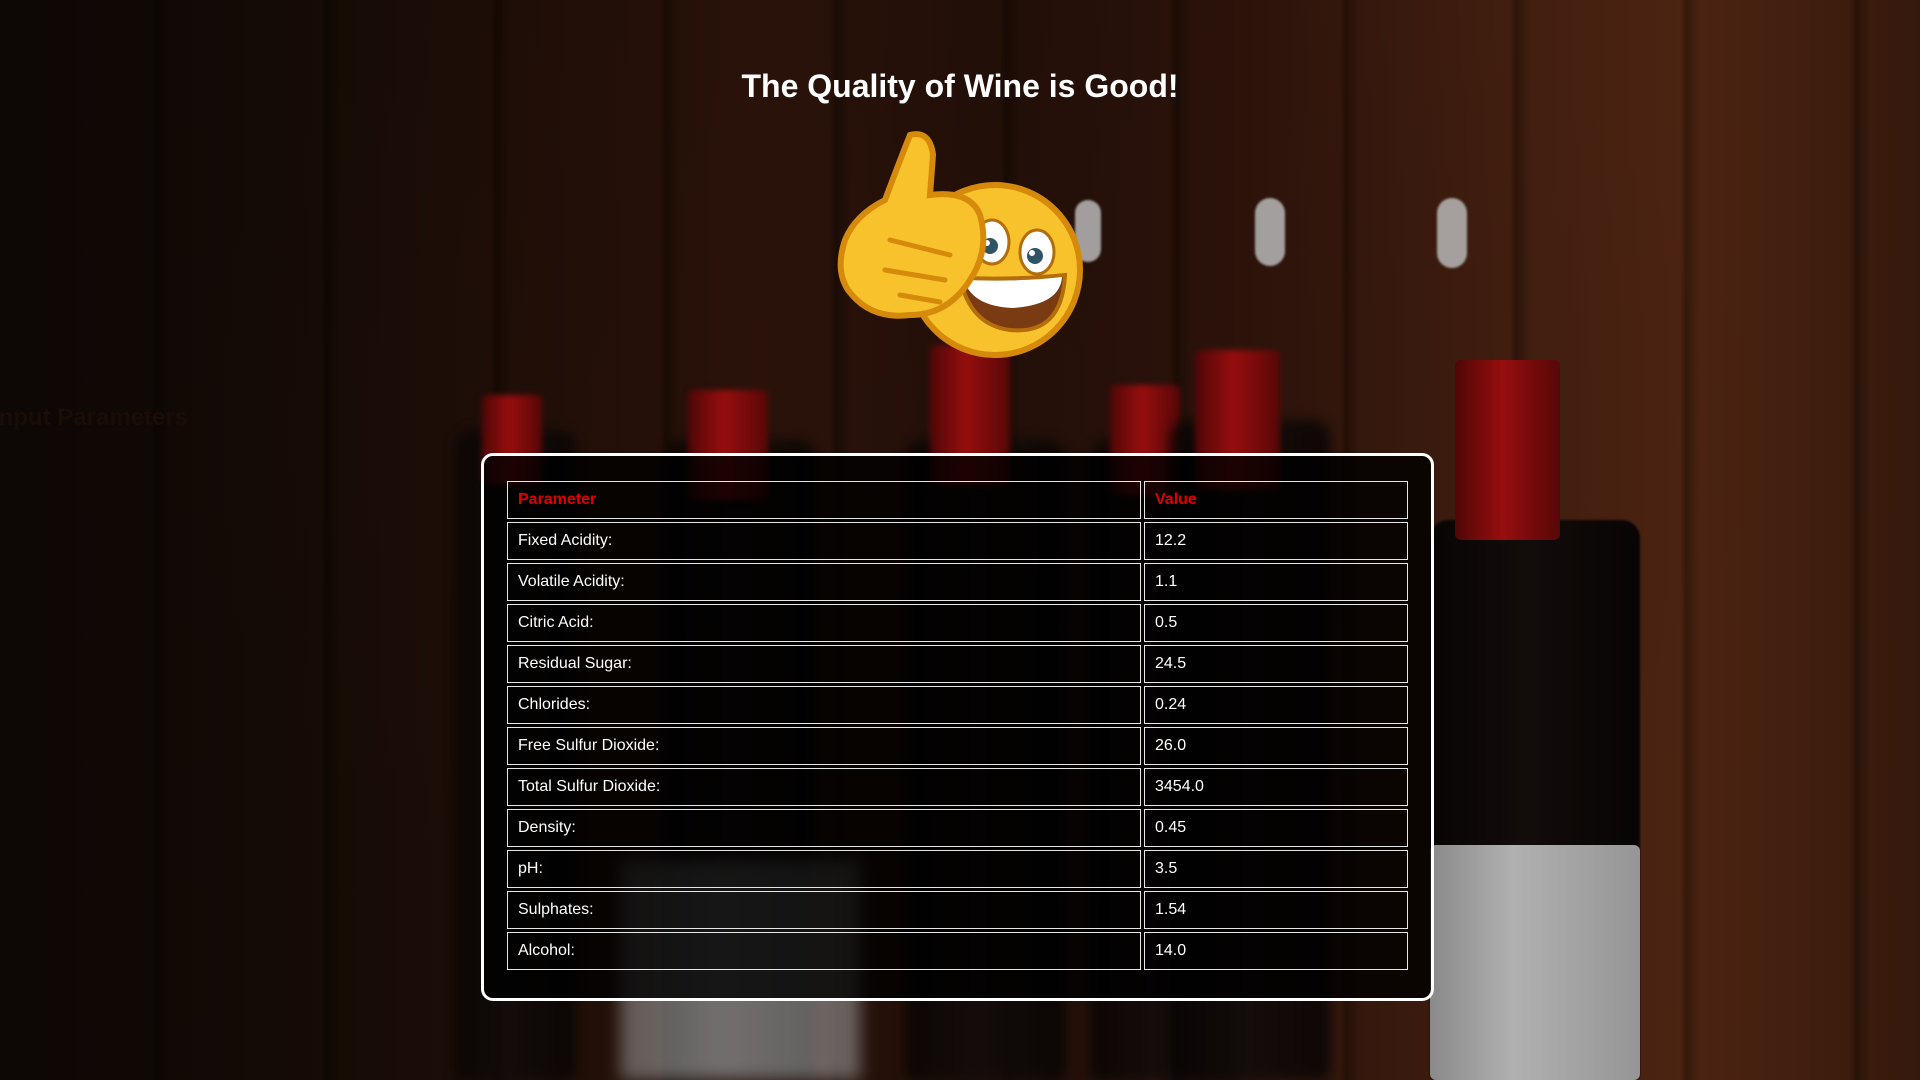 The width and height of the screenshot is (1920, 1080). Describe the element at coordinates (1276, 541) in the screenshot. I see `row-value: 12.2` at that location.